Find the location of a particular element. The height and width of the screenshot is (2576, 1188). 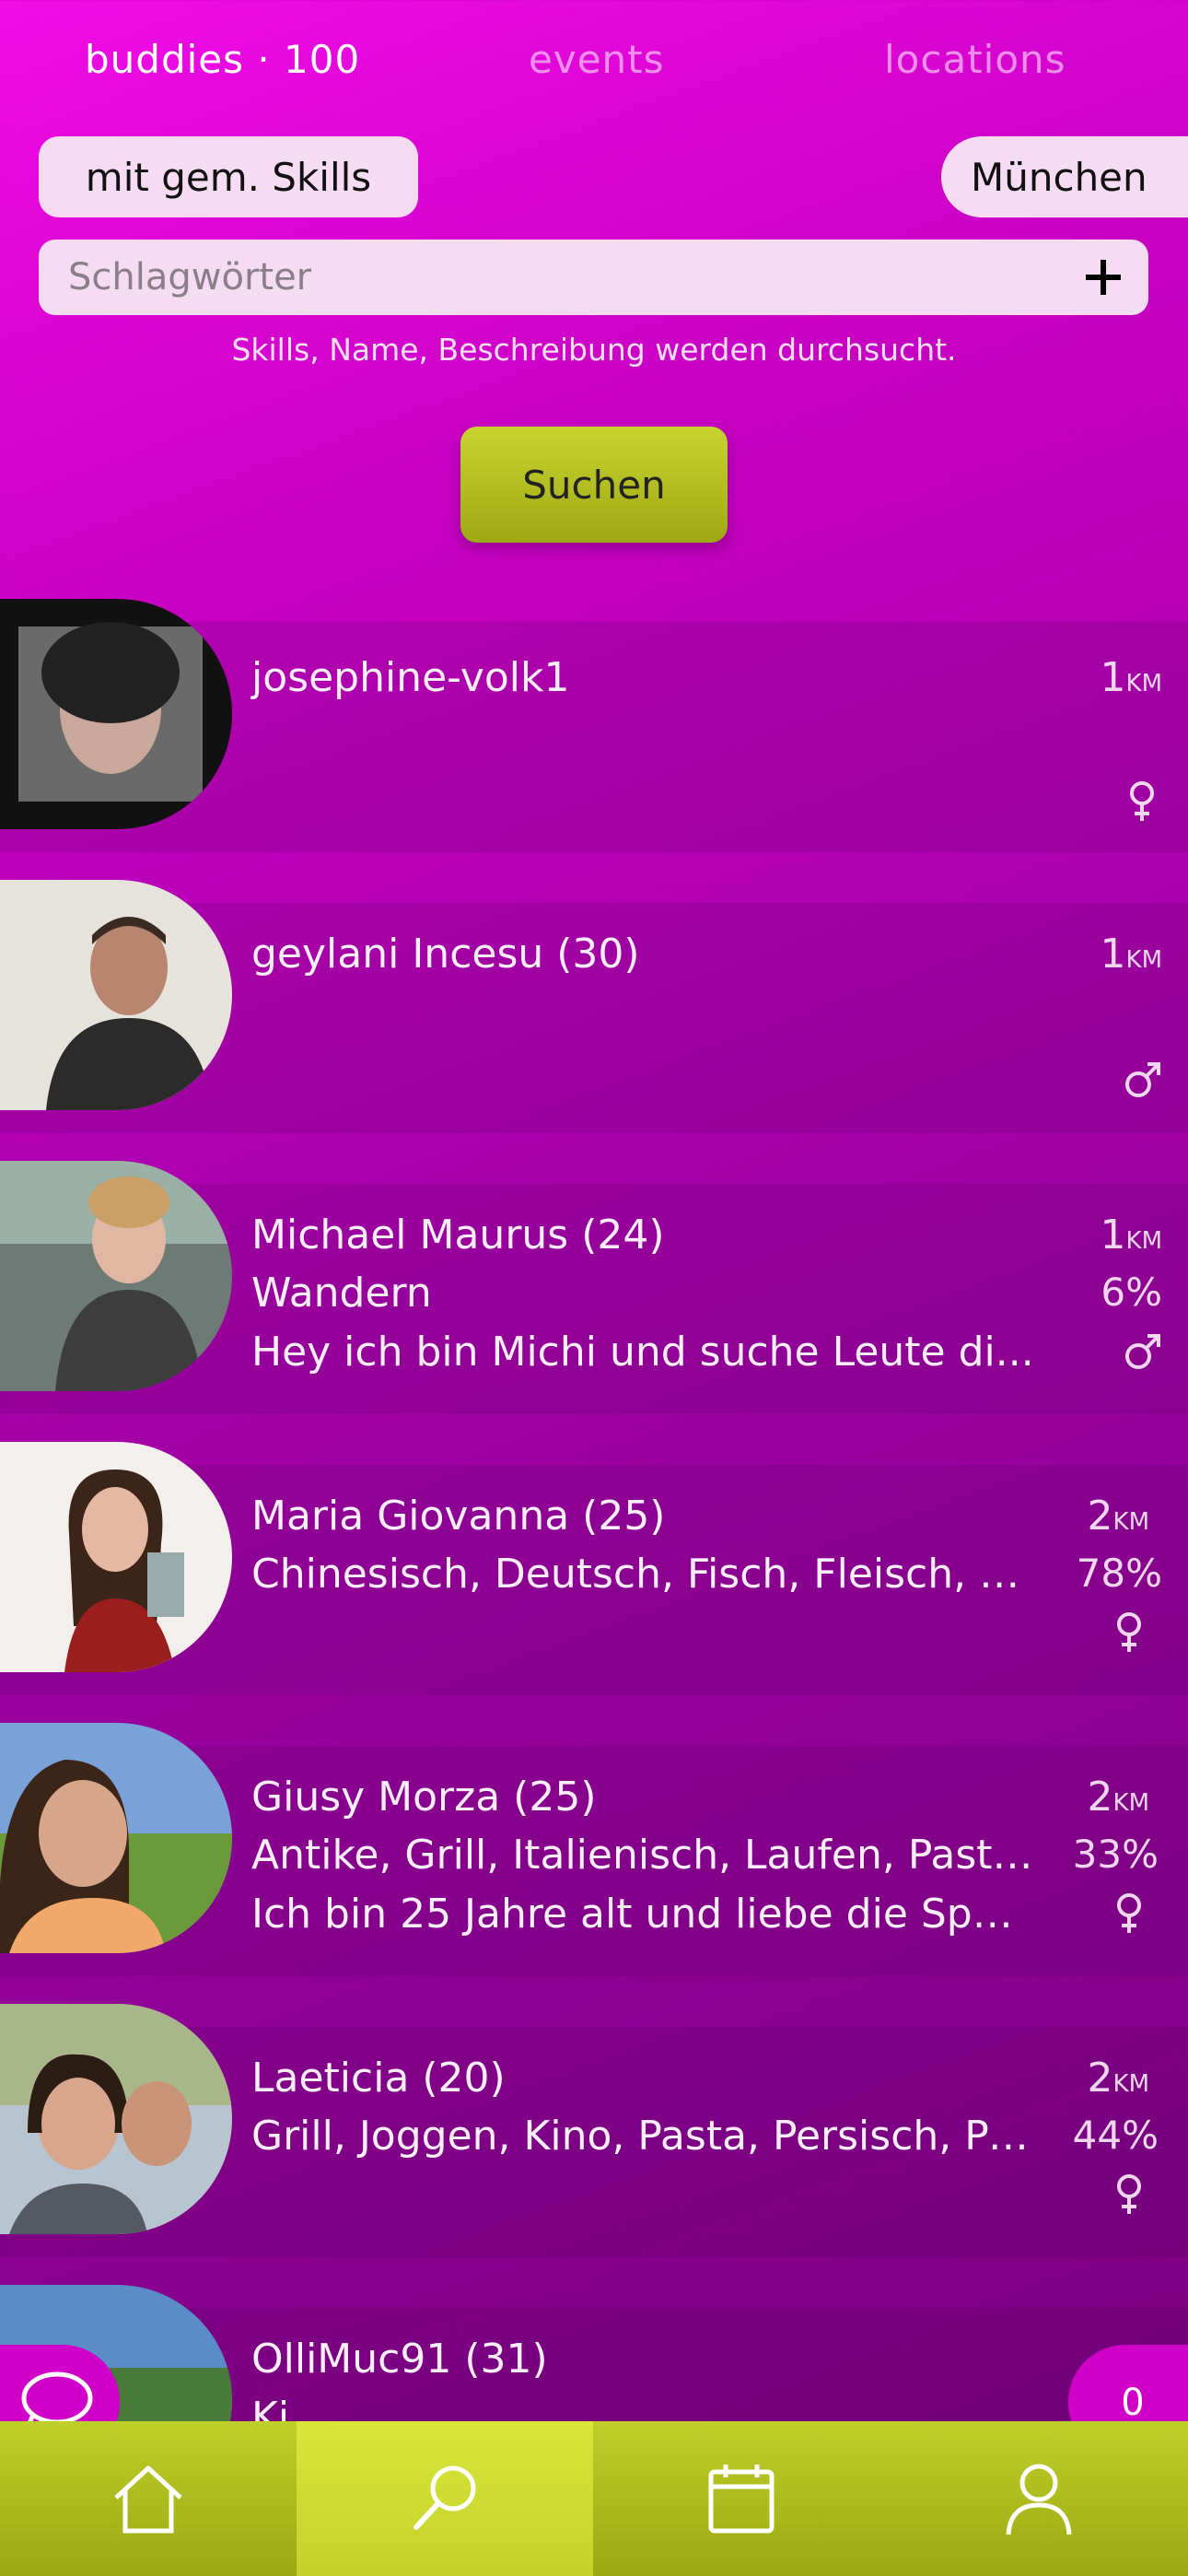

nav-profile is located at coordinates (1039, 2498).